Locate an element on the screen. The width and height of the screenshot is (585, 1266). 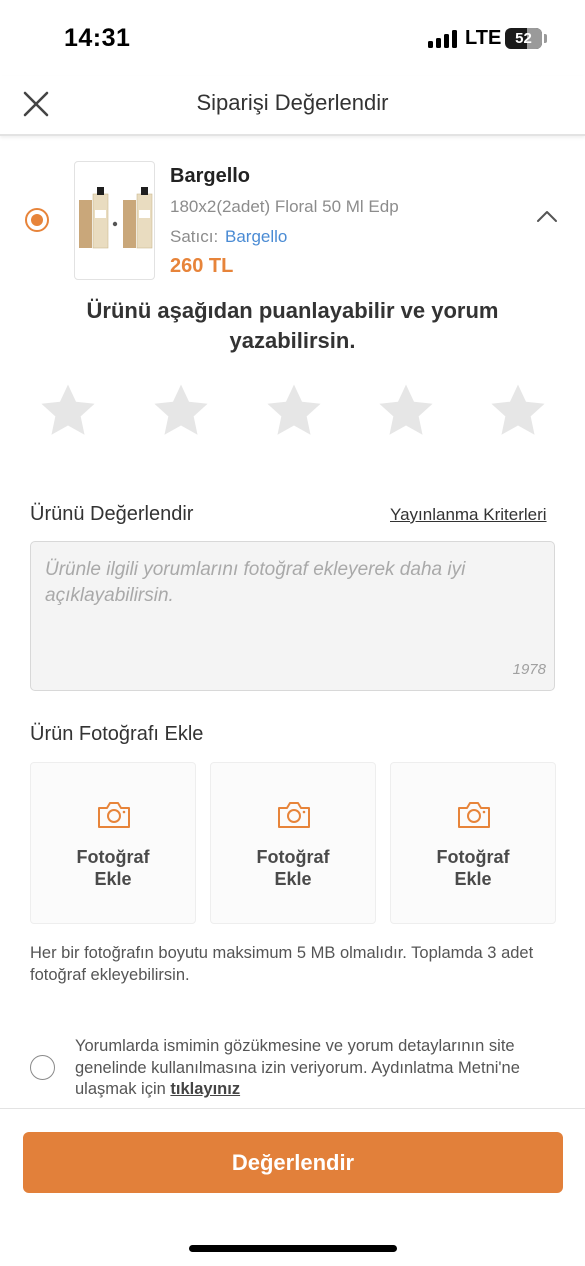
nav-bar: Siparişi Değerlendir is located at coordinates (292, 106).